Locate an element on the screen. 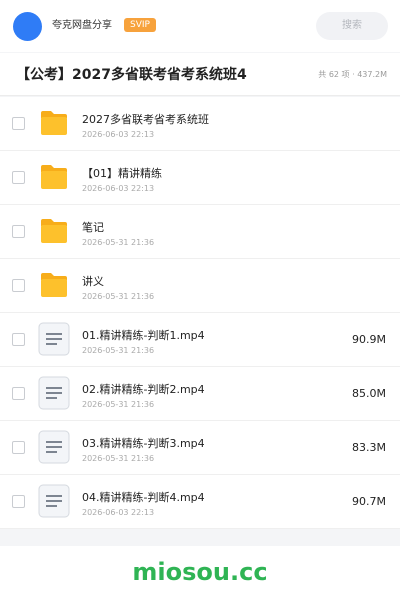  list-item: 01.精讲精练-判断1.mp4 2026-05-31 21:36 90.9M is located at coordinates (200, 340).